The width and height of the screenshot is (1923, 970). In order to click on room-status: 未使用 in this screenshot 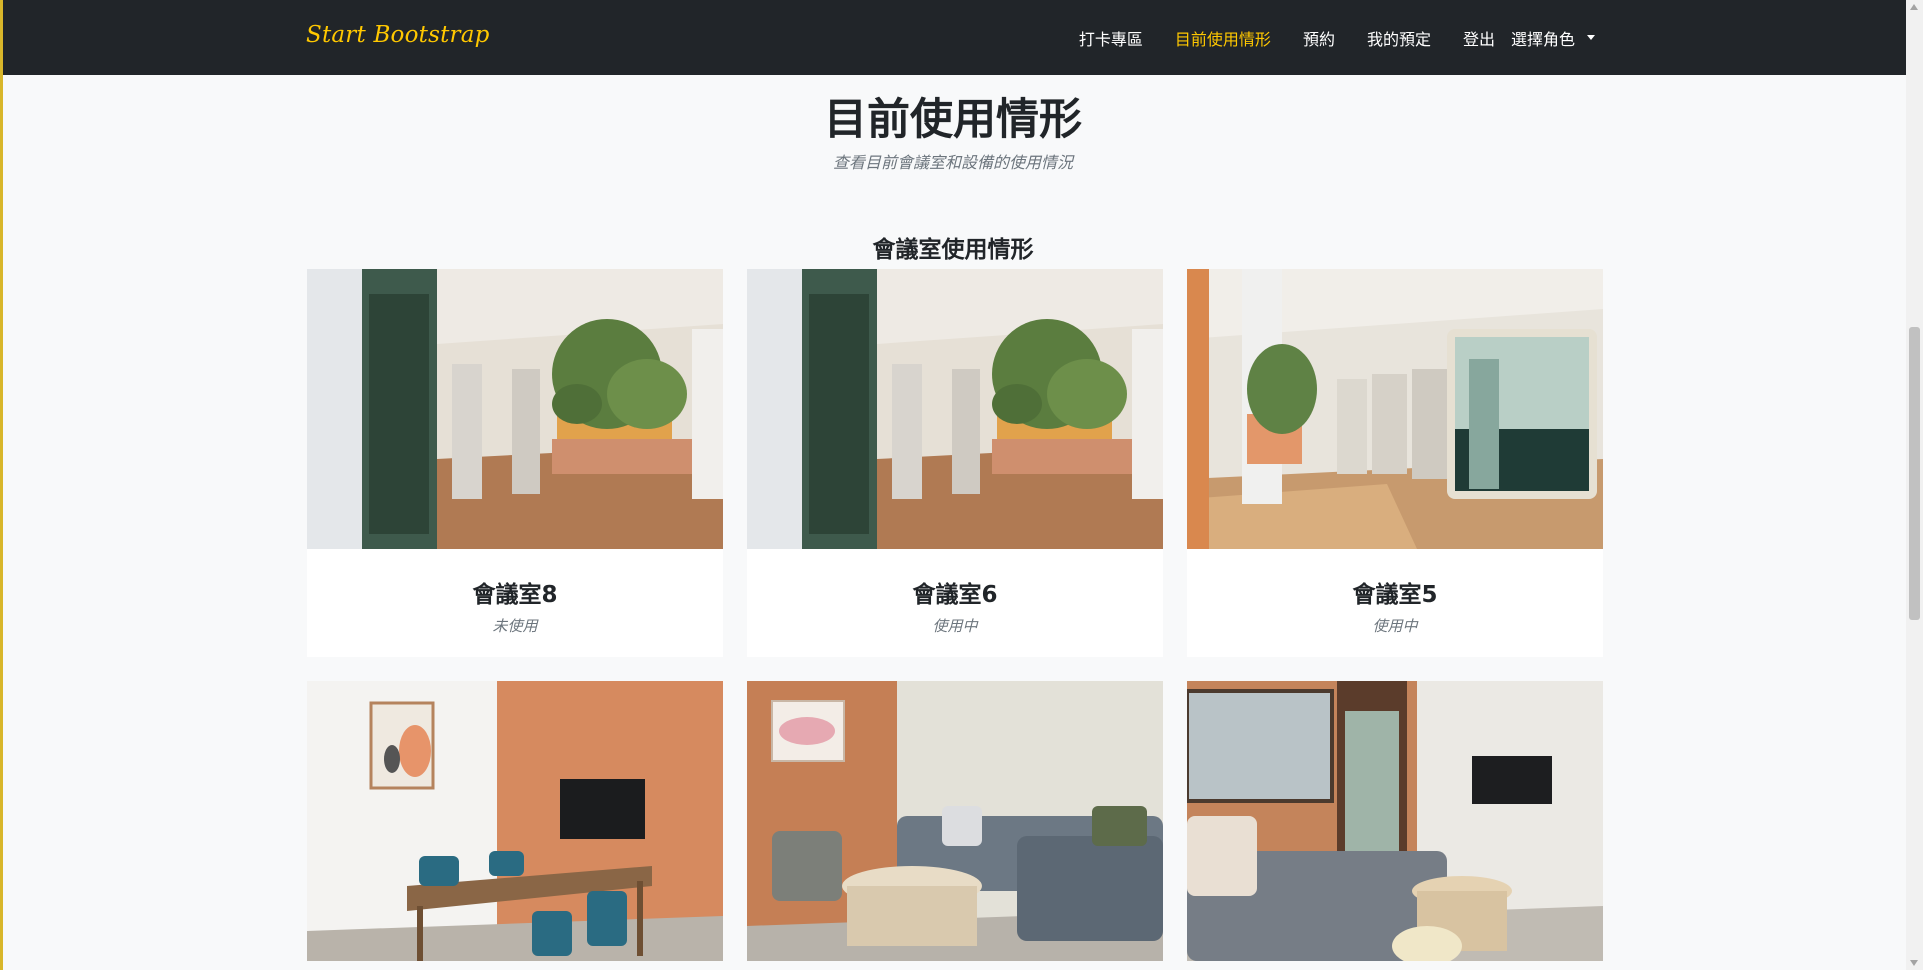, I will do `click(515, 626)`.